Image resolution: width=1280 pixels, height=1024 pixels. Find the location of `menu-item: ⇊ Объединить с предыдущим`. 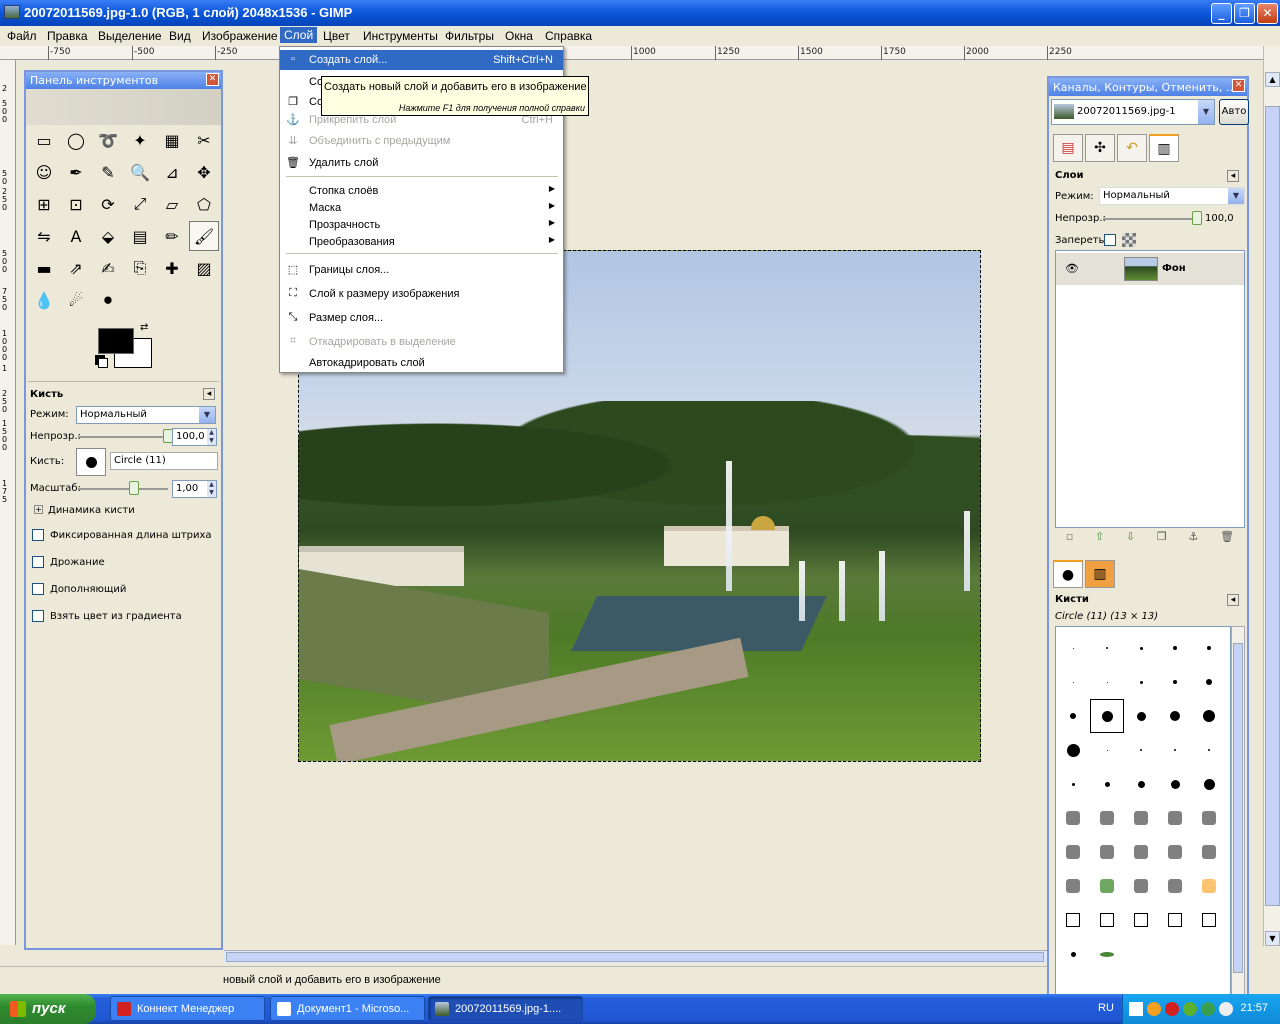

menu-item: ⇊ Объединить с предыдущим is located at coordinates (421, 141).